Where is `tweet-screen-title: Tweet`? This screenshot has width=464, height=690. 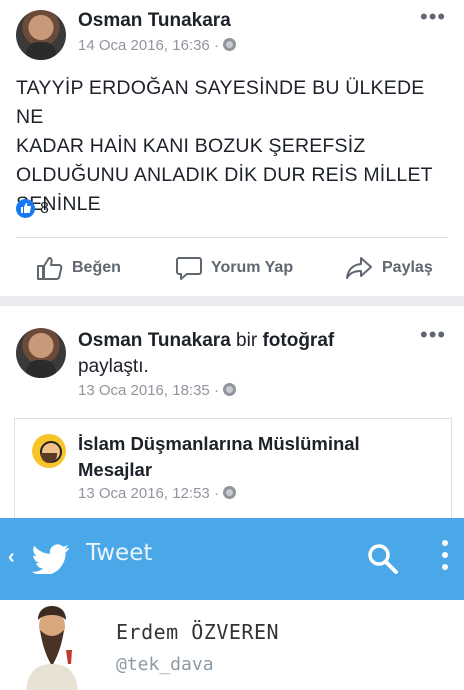
tweet-screen-title: Tweet is located at coordinates (119, 553).